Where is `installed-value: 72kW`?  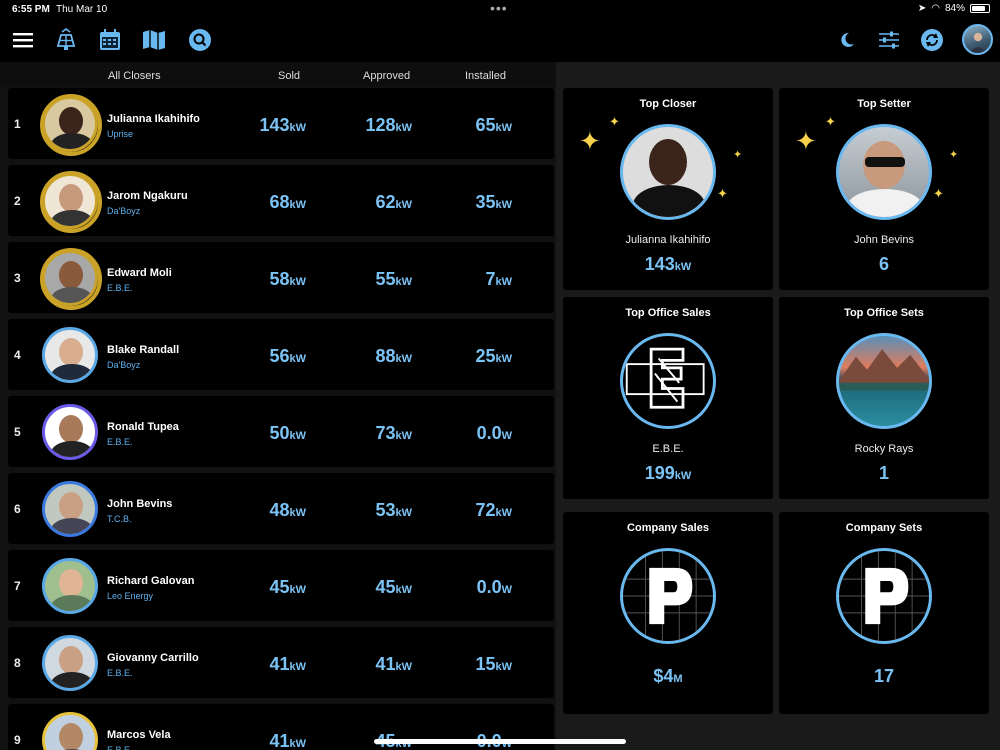 installed-value: 72kW is located at coordinates (493, 510).